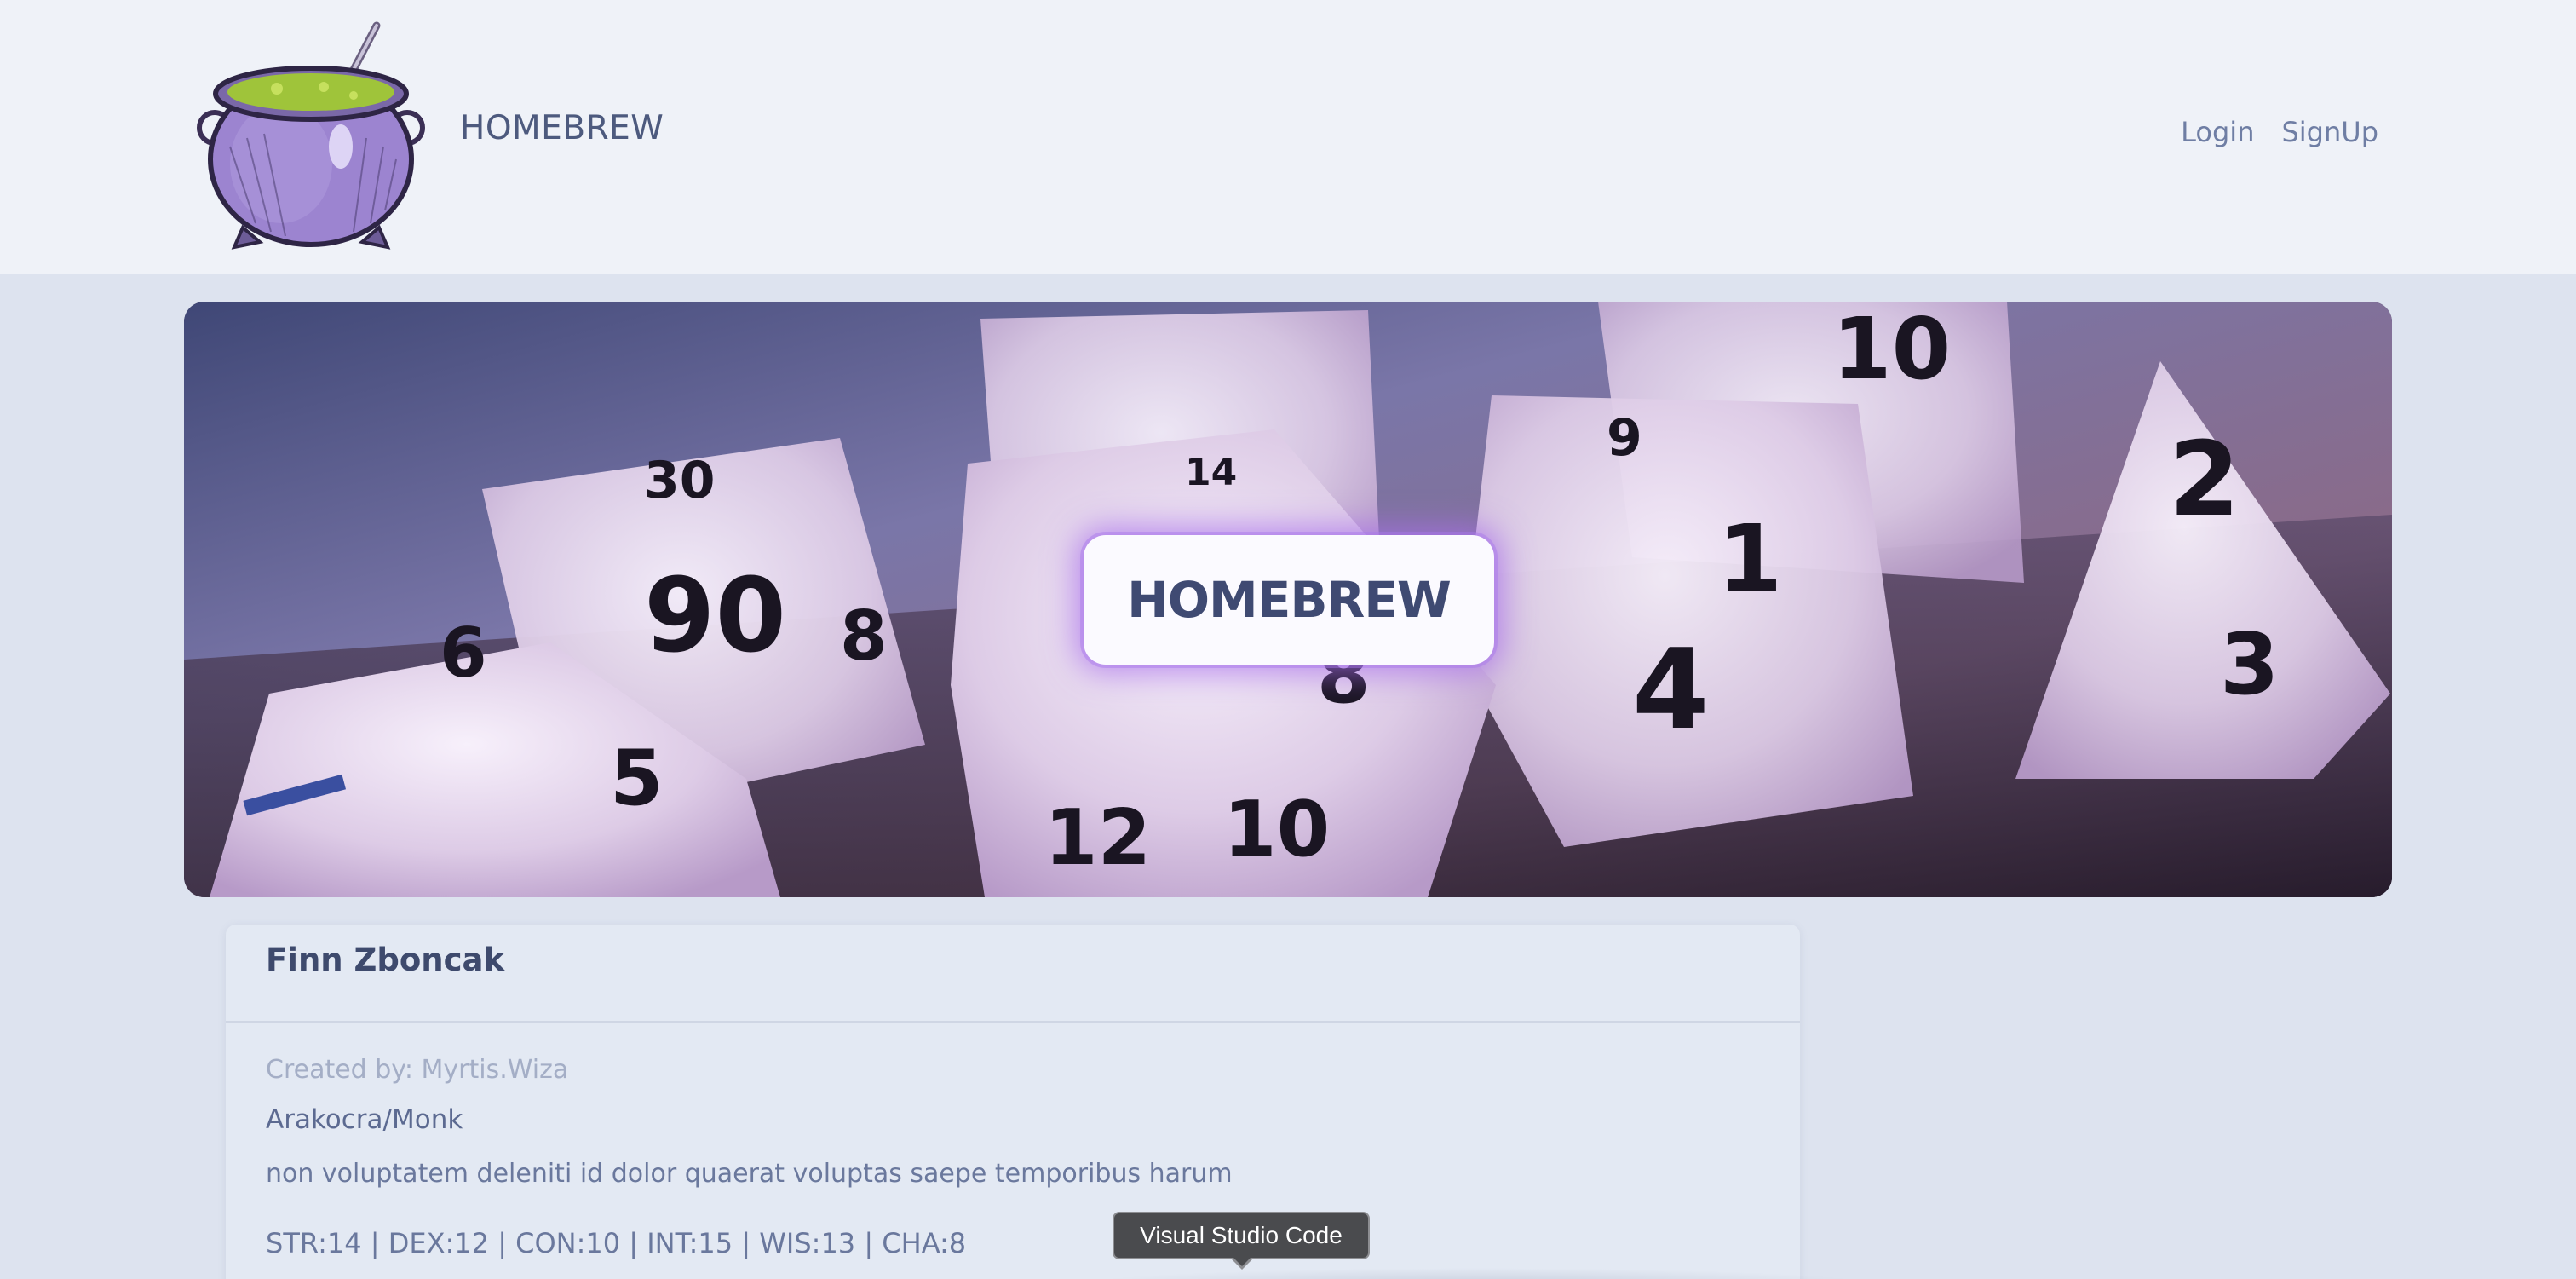 This screenshot has width=2576, height=1279. I want to click on svg-text: 30, so click(680, 480).